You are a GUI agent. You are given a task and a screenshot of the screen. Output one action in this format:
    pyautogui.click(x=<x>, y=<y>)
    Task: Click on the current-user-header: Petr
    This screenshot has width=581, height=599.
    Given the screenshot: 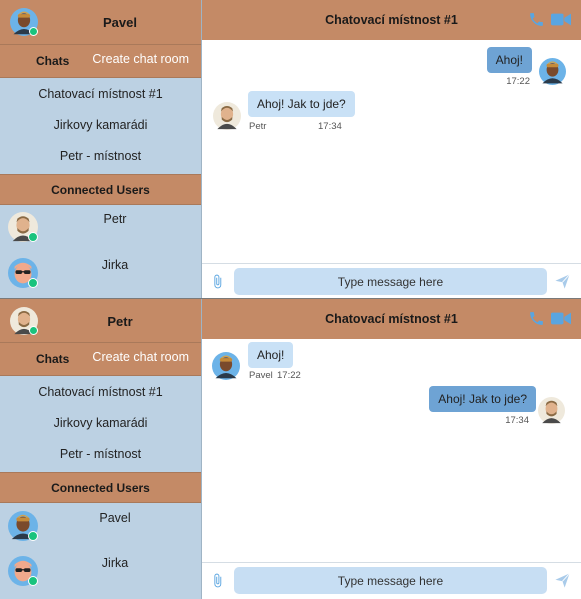 What is the action you would take?
    pyautogui.click(x=100, y=321)
    